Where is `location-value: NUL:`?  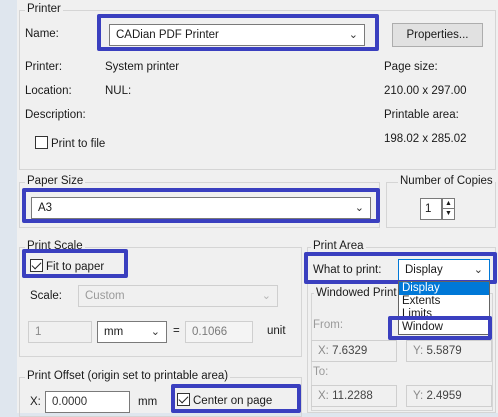
location-value: NUL: is located at coordinates (118, 91).